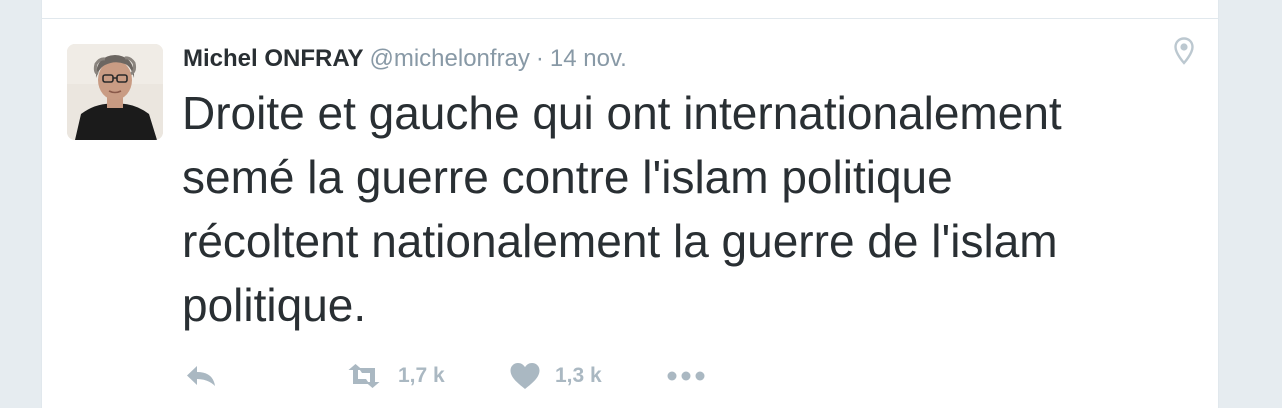  I want to click on like-count: 1,3 k, so click(578, 375).